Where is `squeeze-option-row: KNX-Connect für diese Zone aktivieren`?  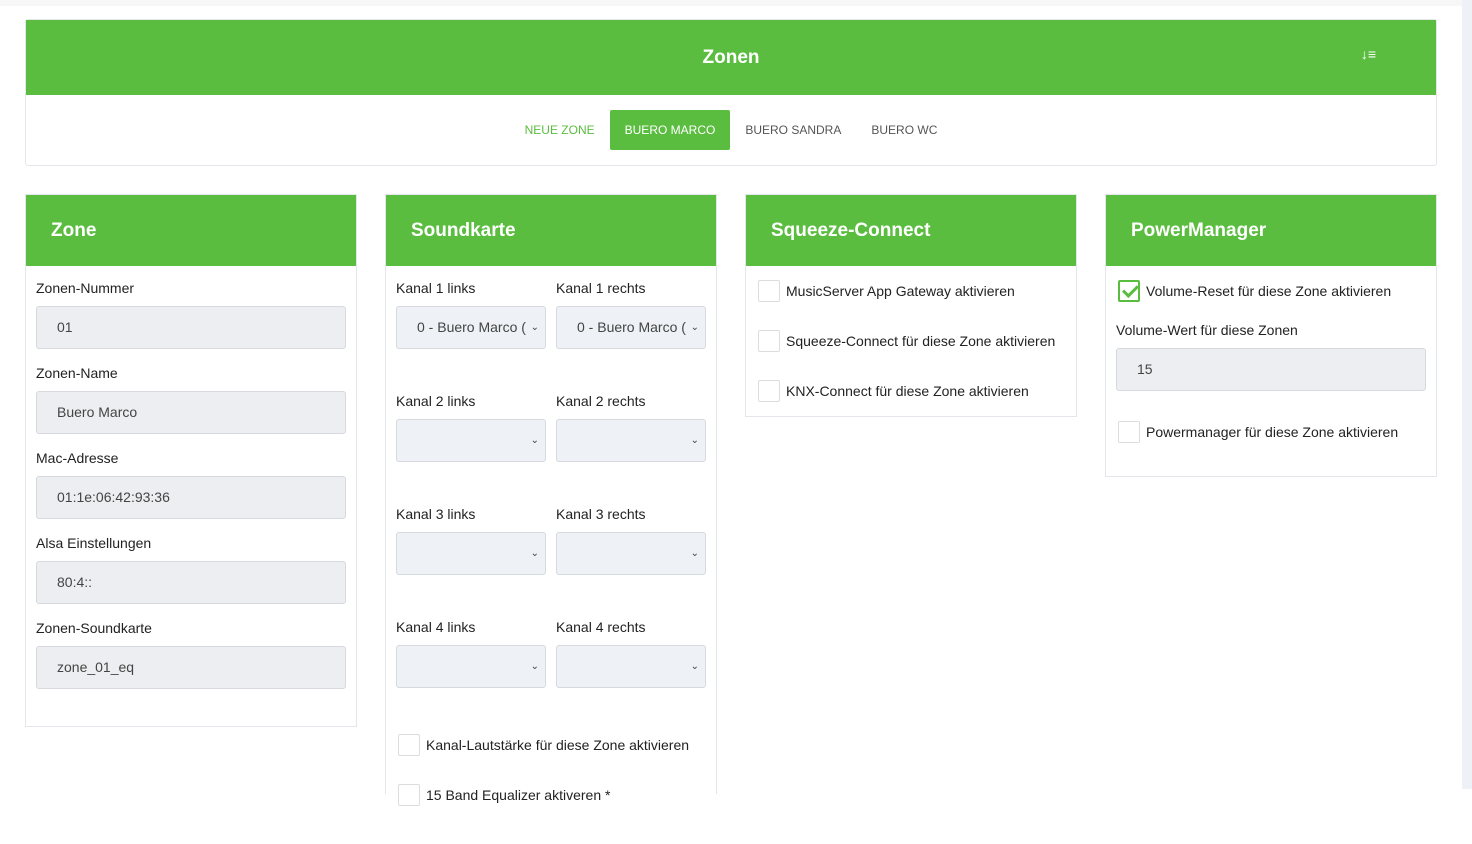 squeeze-option-row: KNX-Connect für diese Zone aktivieren is located at coordinates (911, 391).